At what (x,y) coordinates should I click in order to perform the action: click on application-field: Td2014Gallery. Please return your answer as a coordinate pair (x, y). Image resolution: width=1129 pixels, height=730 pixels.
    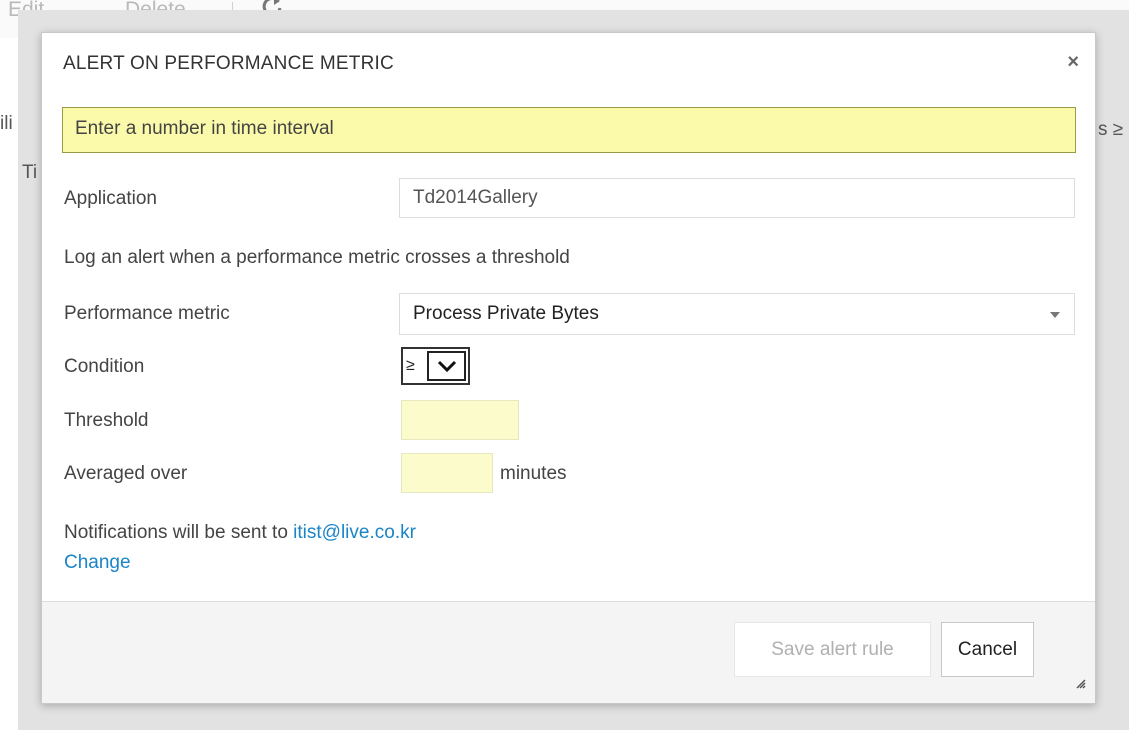
    Looking at the image, I should click on (737, 198).